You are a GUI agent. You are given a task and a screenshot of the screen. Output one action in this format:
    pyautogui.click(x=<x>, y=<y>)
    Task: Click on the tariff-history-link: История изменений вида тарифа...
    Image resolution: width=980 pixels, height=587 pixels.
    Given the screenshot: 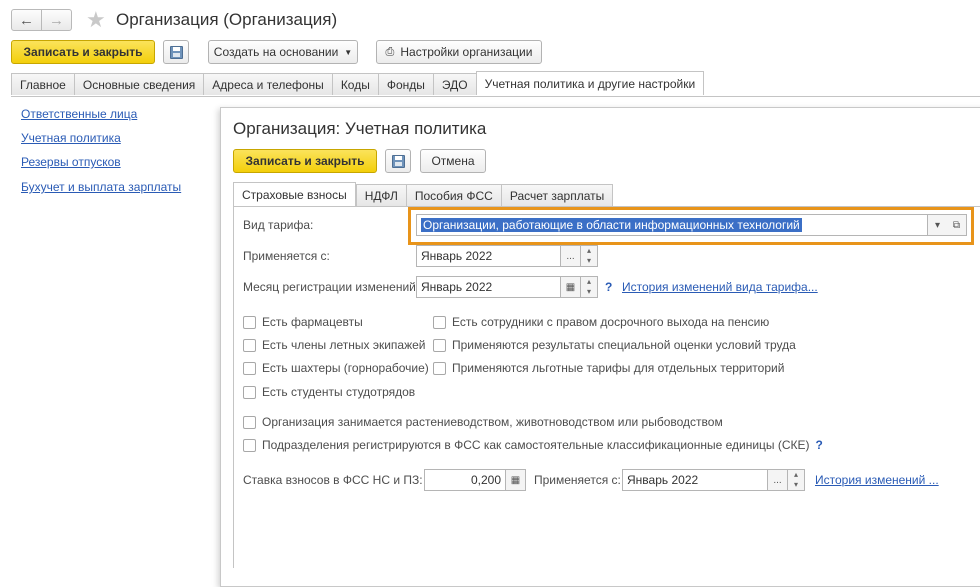 What is the action you would take?
    pyautogui.click(x=720, y=287)
    